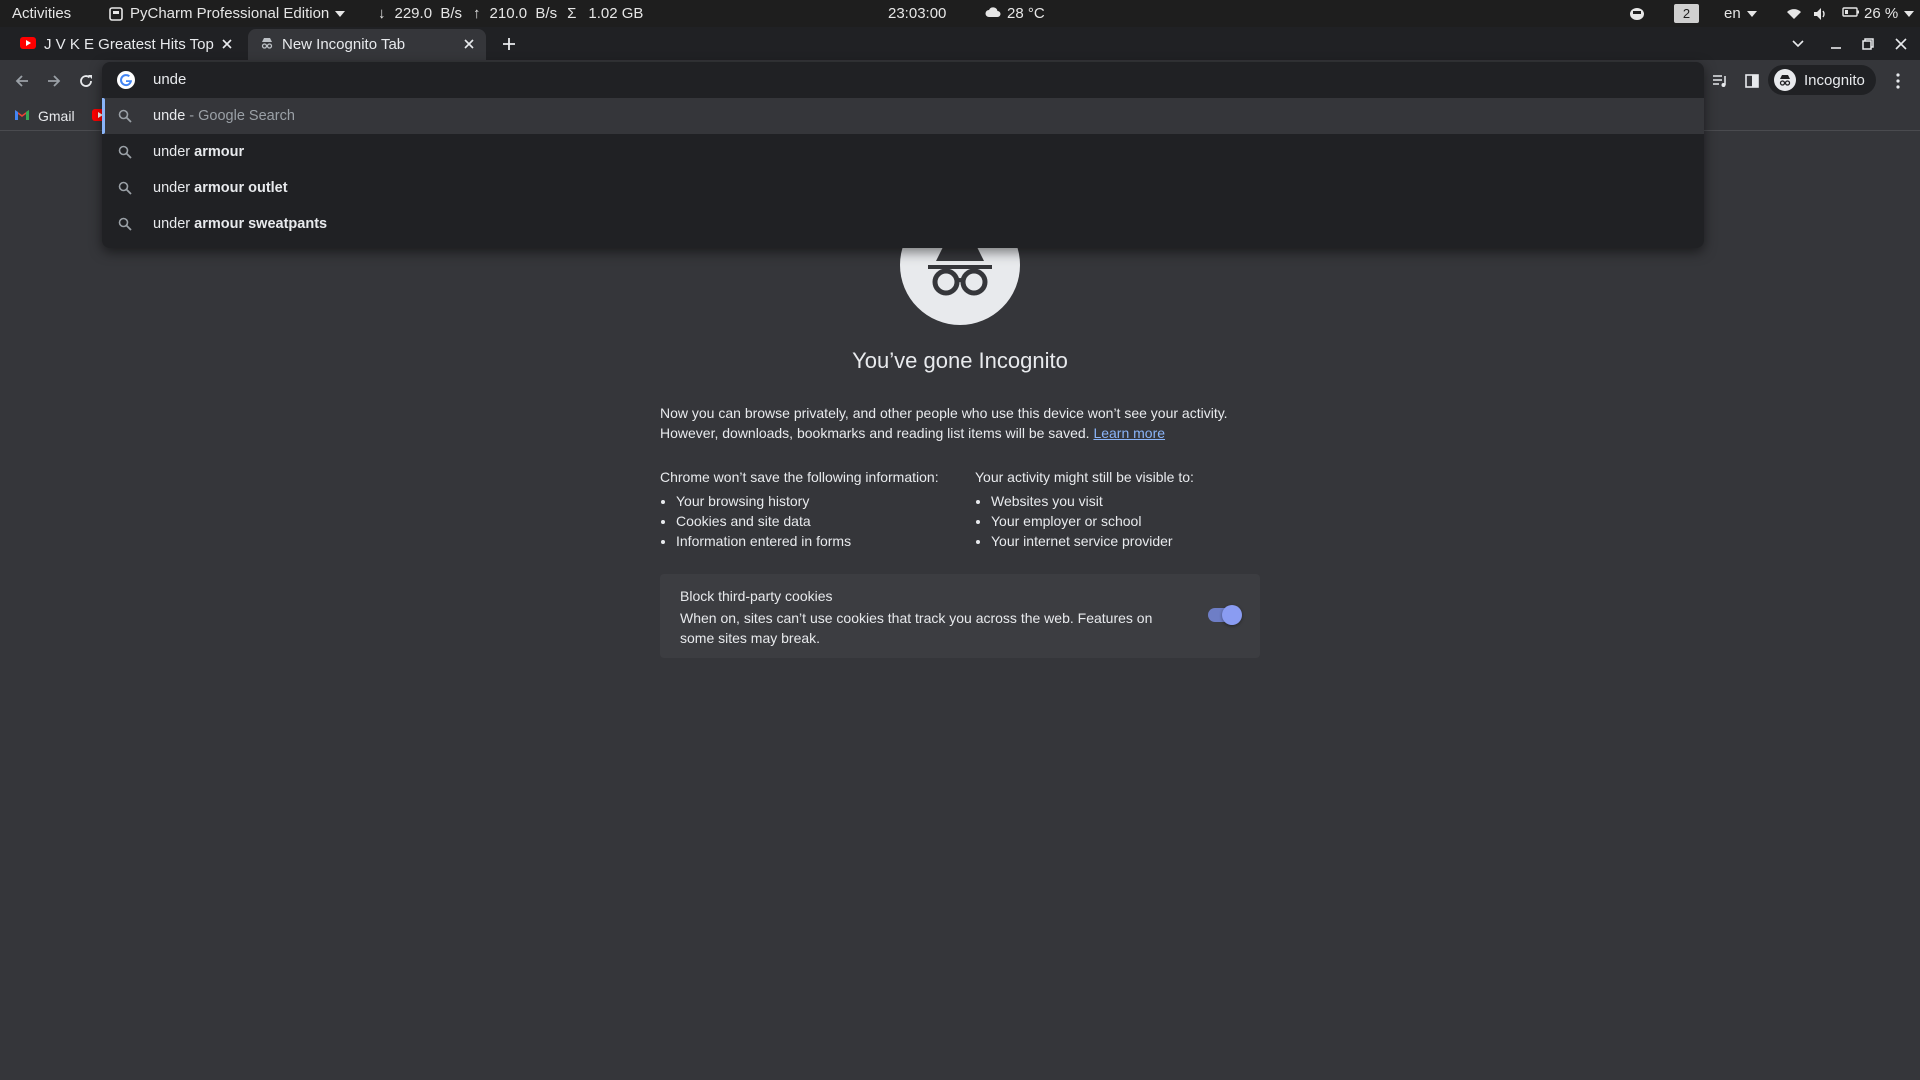 The image size is (1920, 1080). What do you see at coordinates (1834, 80) in the screenshot?
I see `profile-label: Incognito` at bounding box center [1834, 80].